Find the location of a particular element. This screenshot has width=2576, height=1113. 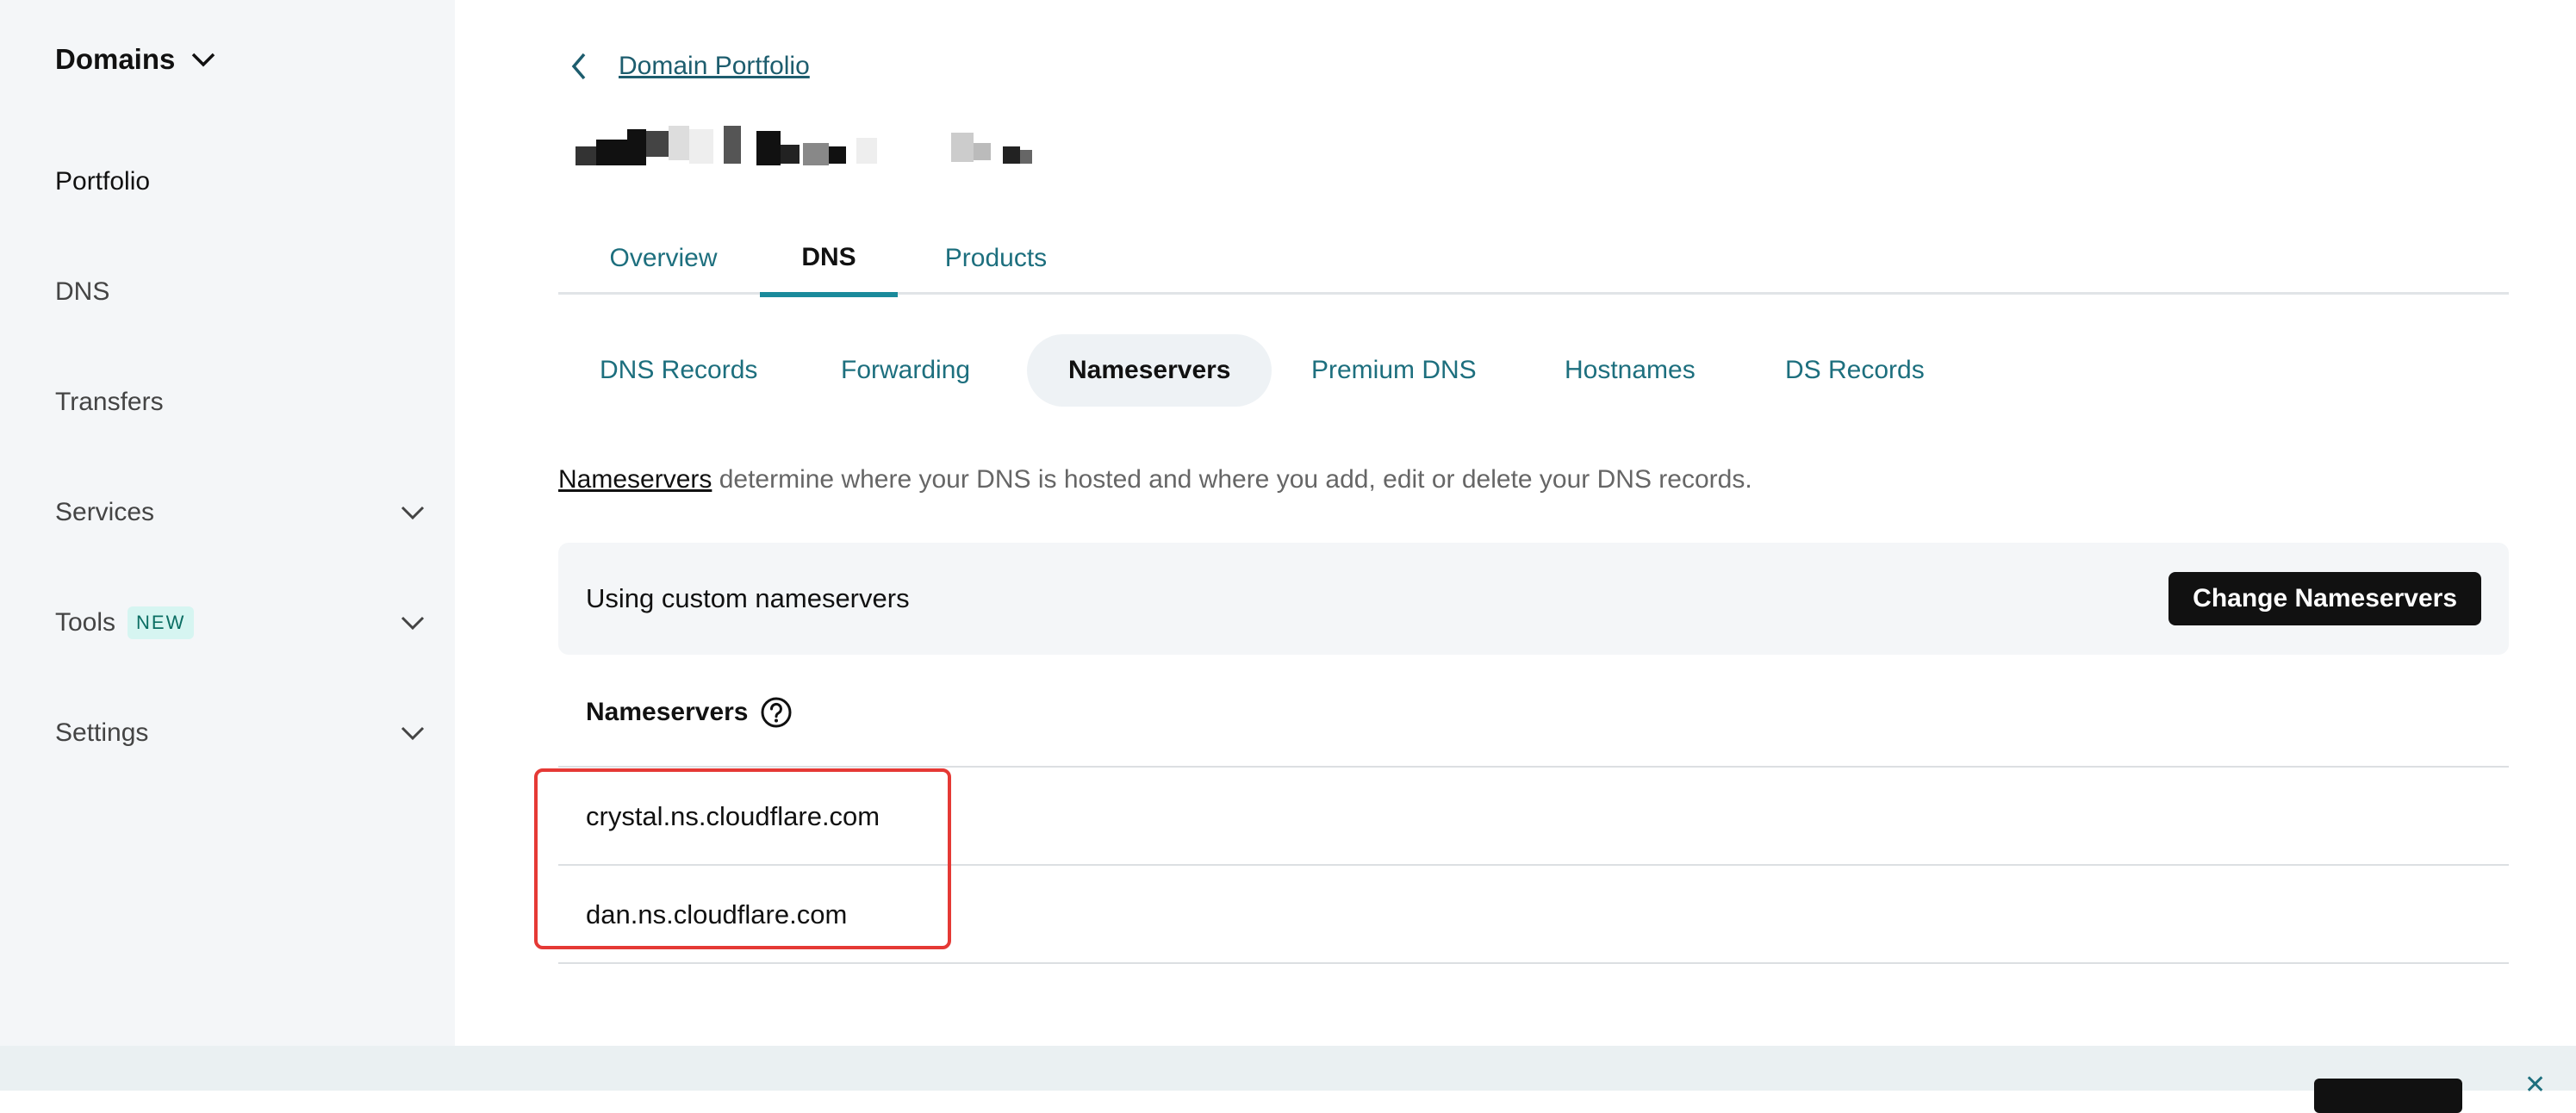

status-text: Using custom nameservers is located at coordinates (748, 598).